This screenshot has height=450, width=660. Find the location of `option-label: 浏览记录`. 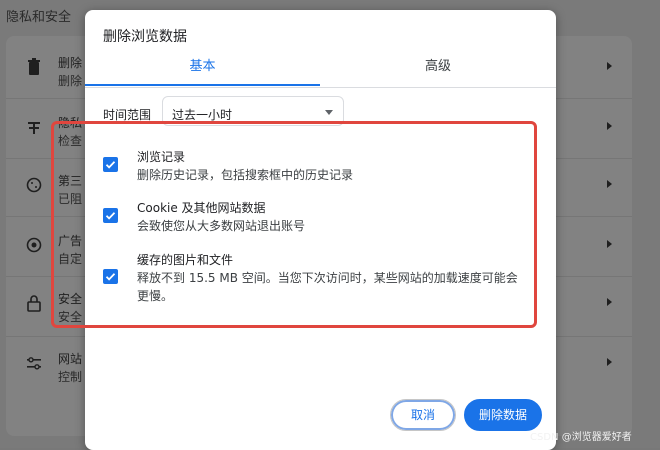

option-label: 浏览记录 is located at coordinates (161, 157).